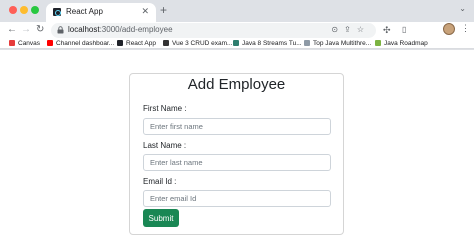 The width and height of the screenshot is (474, 248). Describe the element at coordinates (163, 10) in the screenshot. I see `new-tab-plus-icon: +` at that location.